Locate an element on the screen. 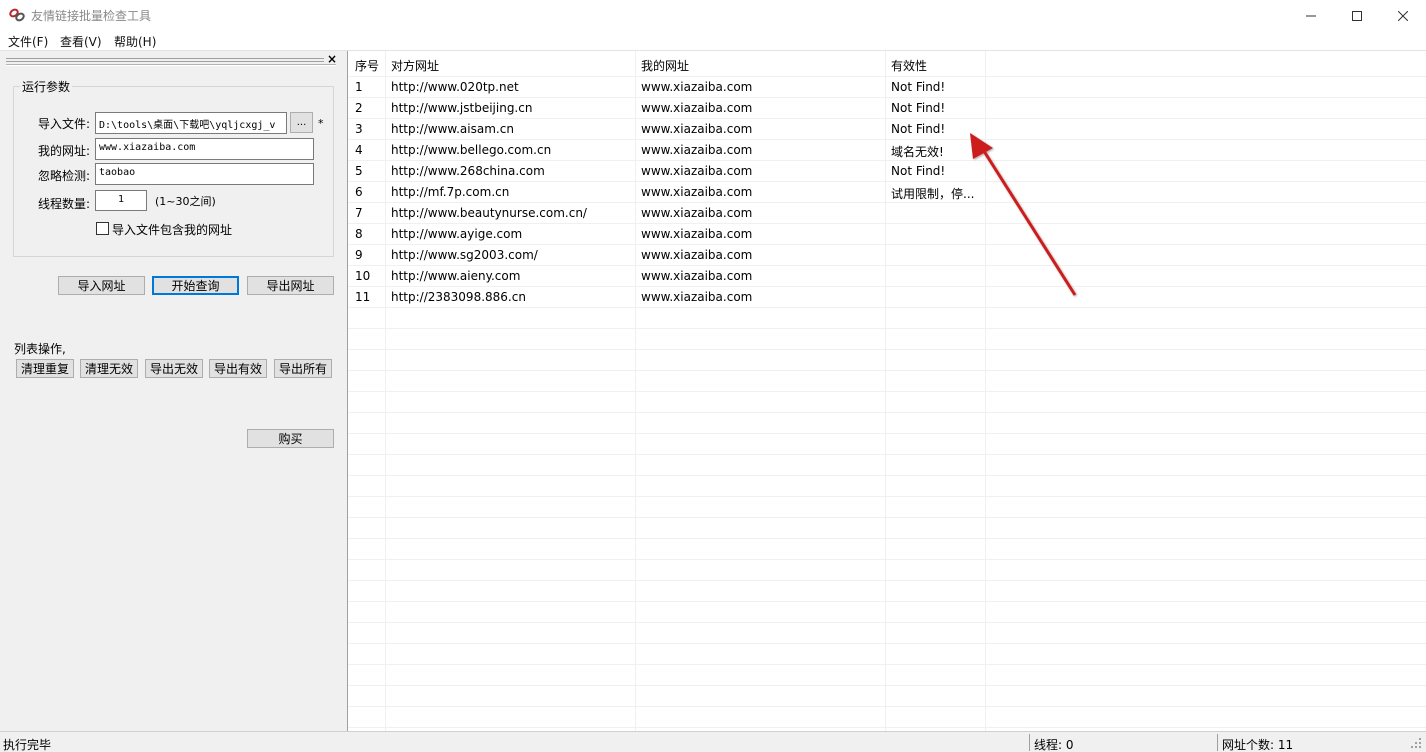 This screenshot has width=1426, height=752. threads-label: 线程数量: is located at coordinates (64, 204).